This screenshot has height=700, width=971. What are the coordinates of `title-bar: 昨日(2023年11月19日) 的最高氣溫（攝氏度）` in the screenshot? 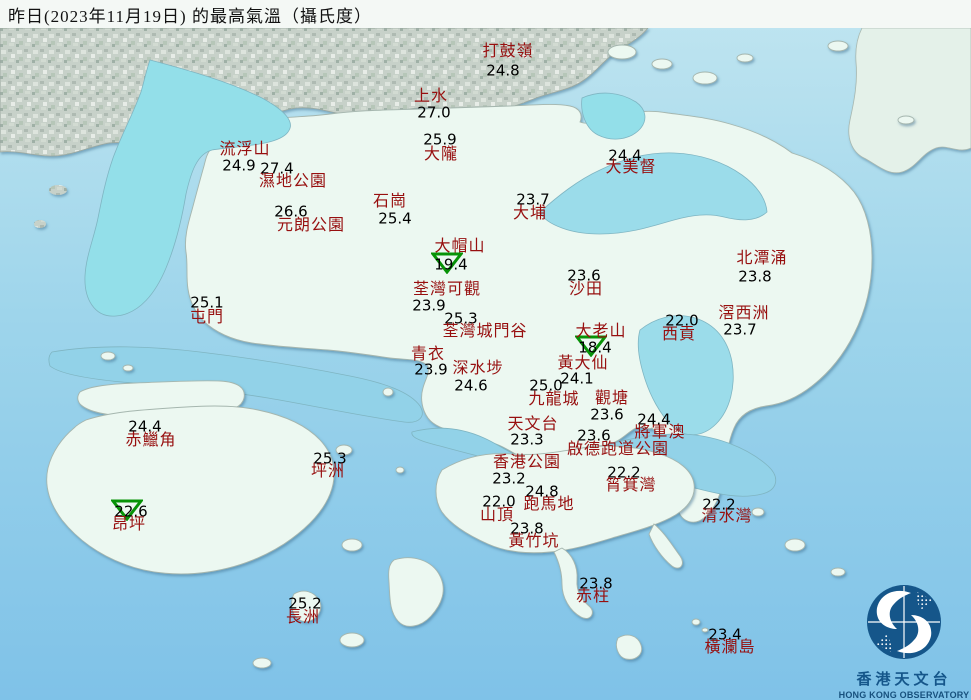 It's located at (485, 14).